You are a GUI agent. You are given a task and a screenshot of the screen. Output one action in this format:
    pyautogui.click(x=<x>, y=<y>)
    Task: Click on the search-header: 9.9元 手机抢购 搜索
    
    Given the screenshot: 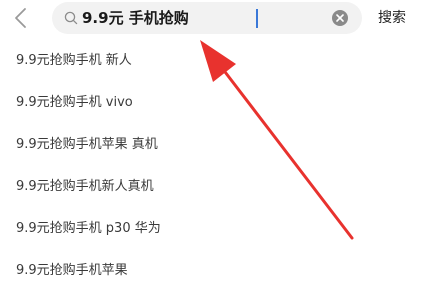 What is the action you would take?
    pyautogui.click(x=222, y=22)
    